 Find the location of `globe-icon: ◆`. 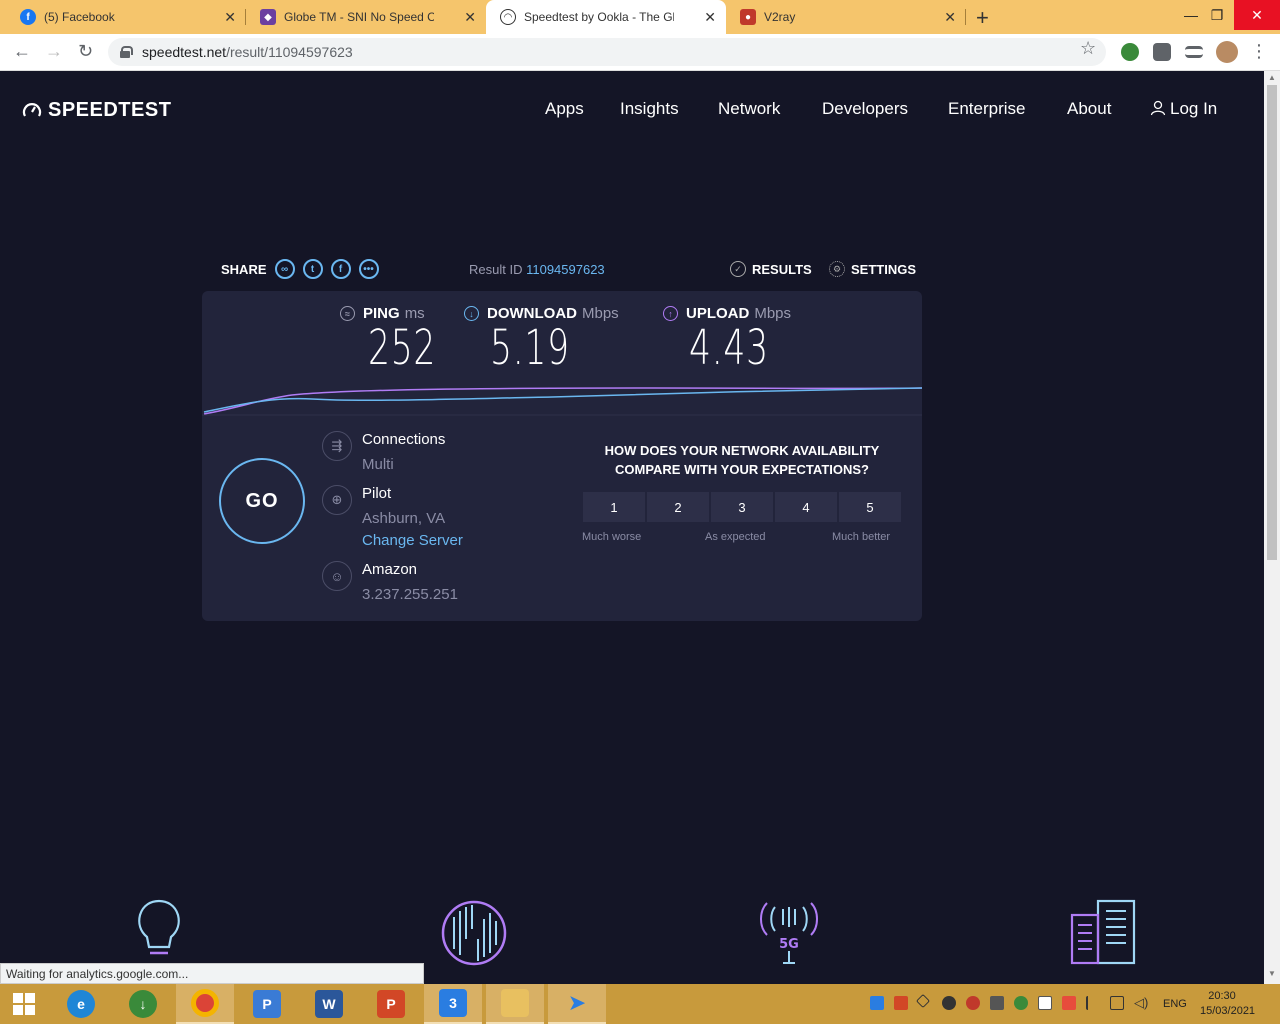

globe-icon: ◆ is located at coordinates (268, 17).